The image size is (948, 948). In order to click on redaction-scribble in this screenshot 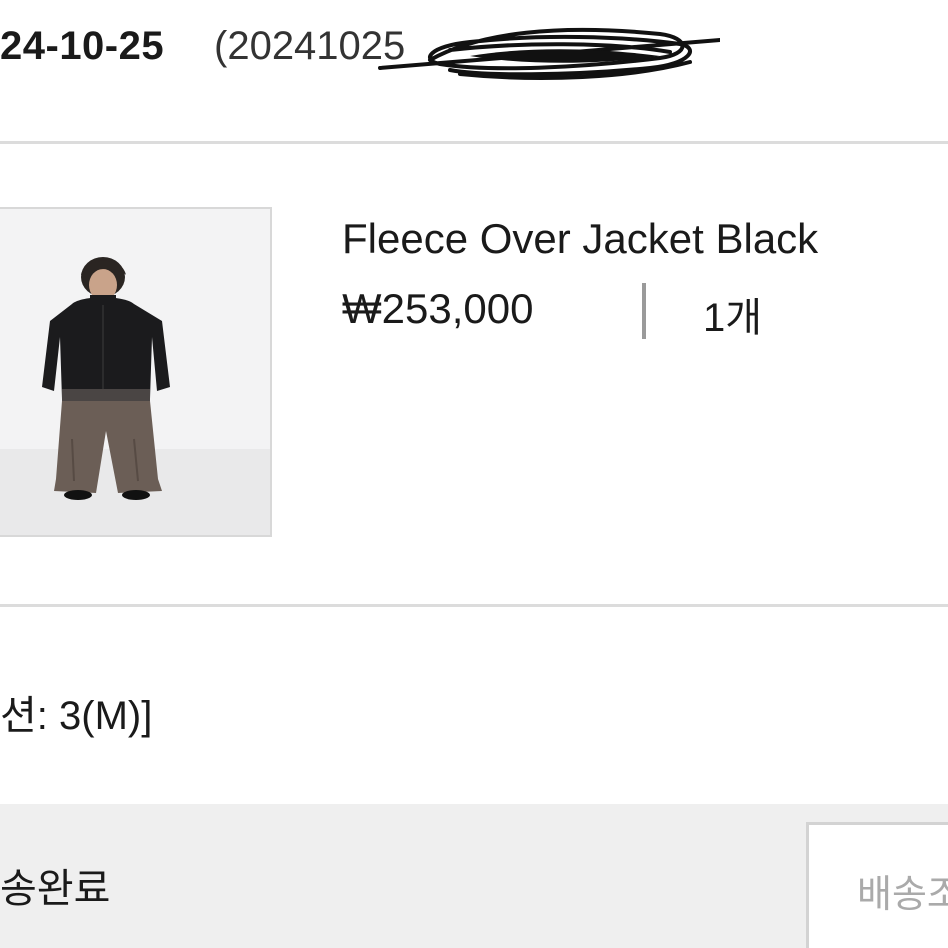, I will do `click(549, 53)`.